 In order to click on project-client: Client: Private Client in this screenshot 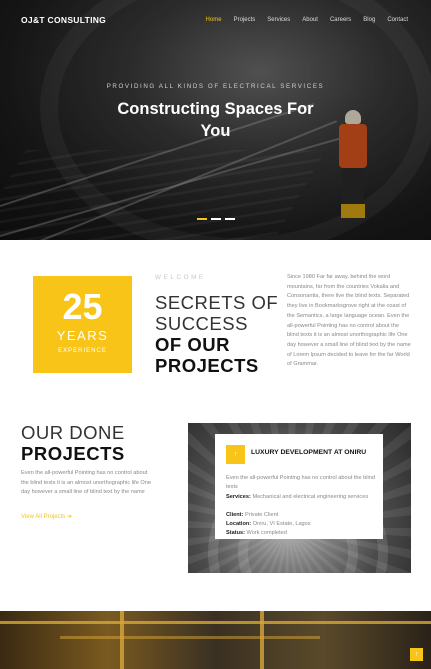, I will do `click(252, 515)`.